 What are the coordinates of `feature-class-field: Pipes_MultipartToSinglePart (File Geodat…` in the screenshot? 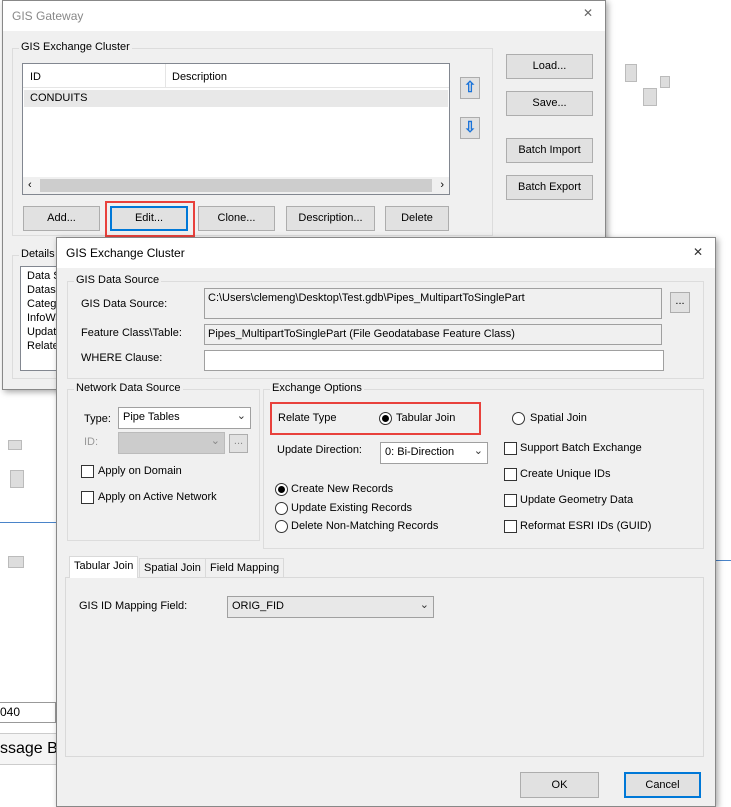 It's located at (433, 334).